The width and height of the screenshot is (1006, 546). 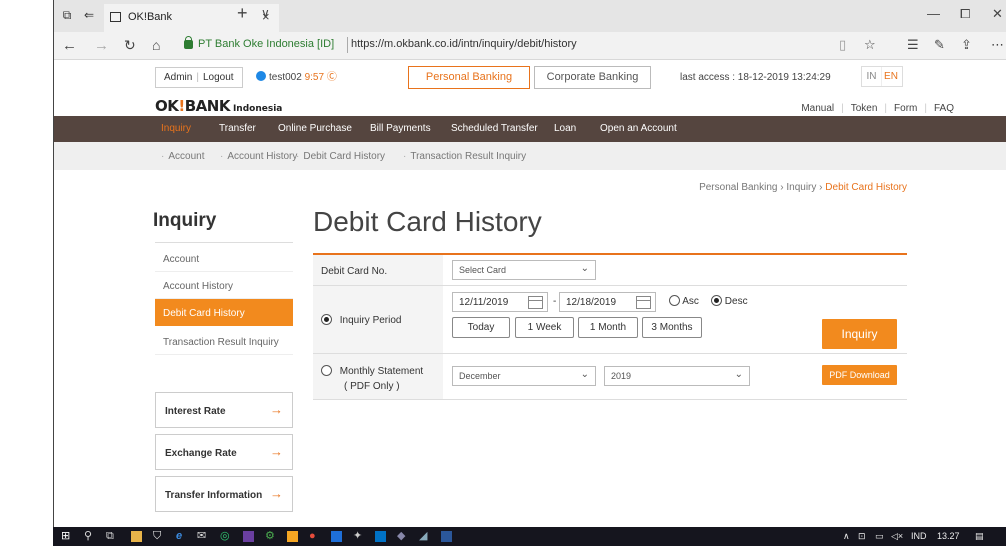 What do you see at coordinates (191, 18) in the screenshot?
I see `browser-tab: OK!Bank ×` at bounding box center [191, 18].